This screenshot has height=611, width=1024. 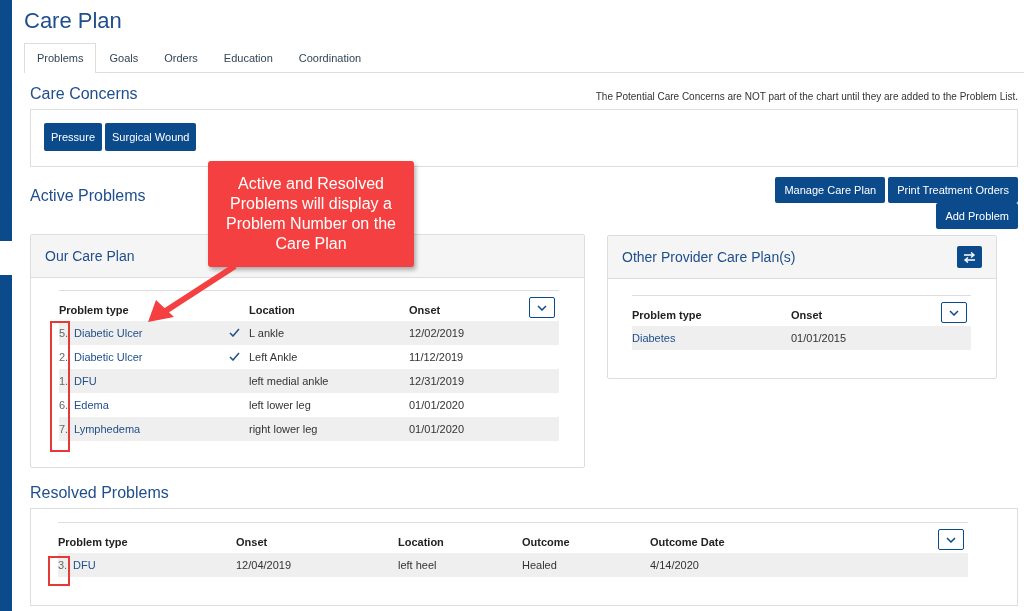 What do you see at coordinates (64, 429) in the screenshot?
I see `problem-number: 7.` at bounding box center [64, 429].